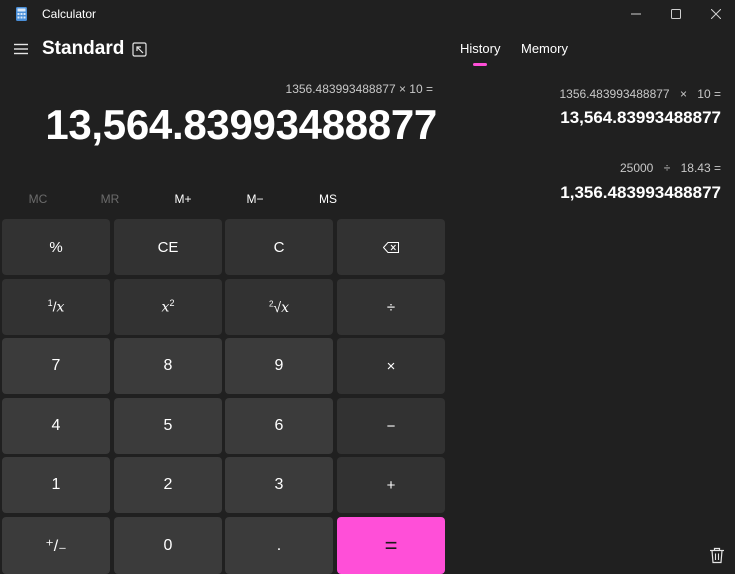 This screenshot has height=574, width=735. I want to click on history-expression: 25000 ÷ 18.43 =, so click(670, 168).